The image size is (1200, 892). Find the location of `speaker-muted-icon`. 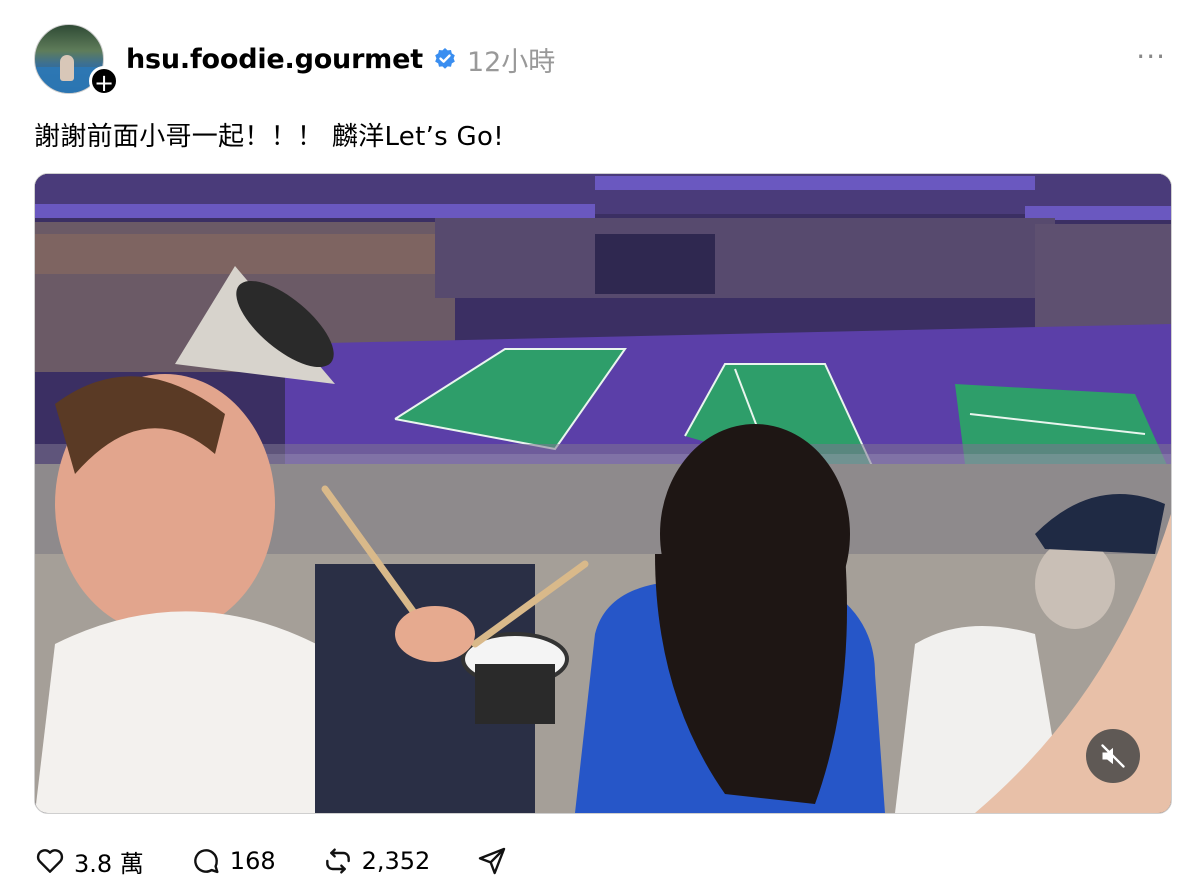

speaker-muted-icon is located at coordinates (1113, 756).